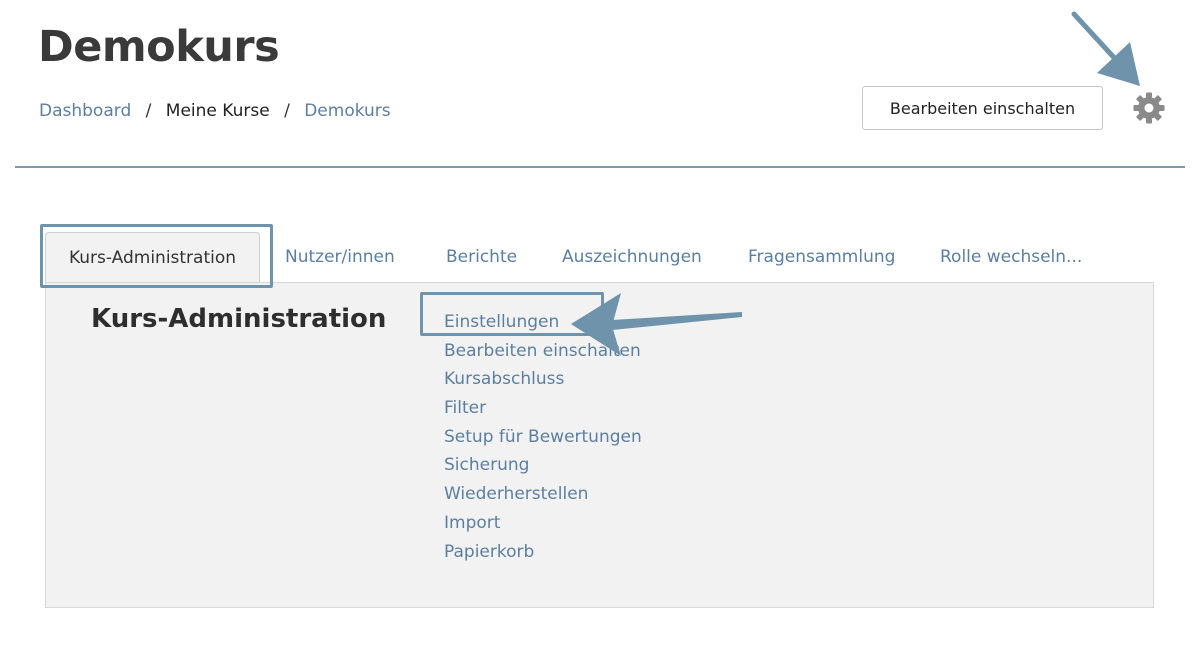 This screenshot has height=652, width=1200. What do you see at coordinates (543, 408) in the screenshot?
I see `list-item: Filter` at bounding box center [543, 408].